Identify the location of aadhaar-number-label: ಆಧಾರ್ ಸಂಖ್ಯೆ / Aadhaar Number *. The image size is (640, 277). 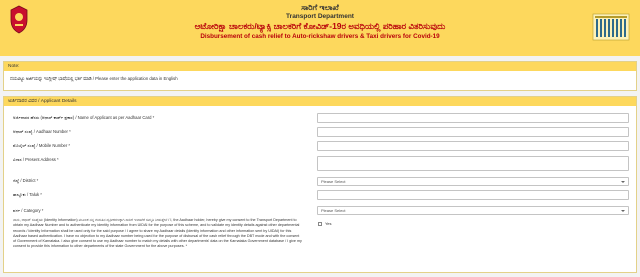
(42, 131).